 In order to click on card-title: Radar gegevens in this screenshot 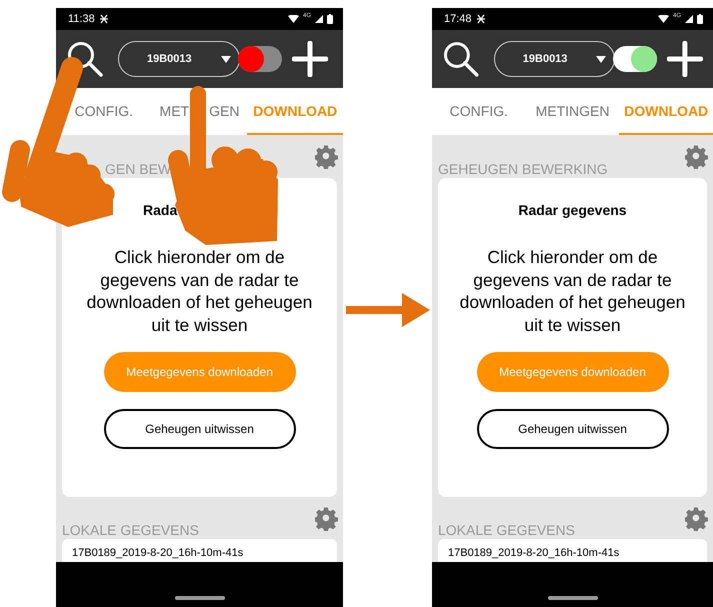, I will do `click(572, 210)`.